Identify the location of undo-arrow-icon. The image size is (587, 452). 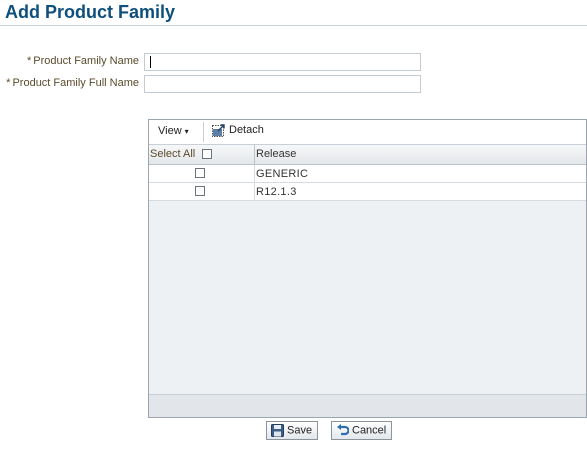
(343, 430).